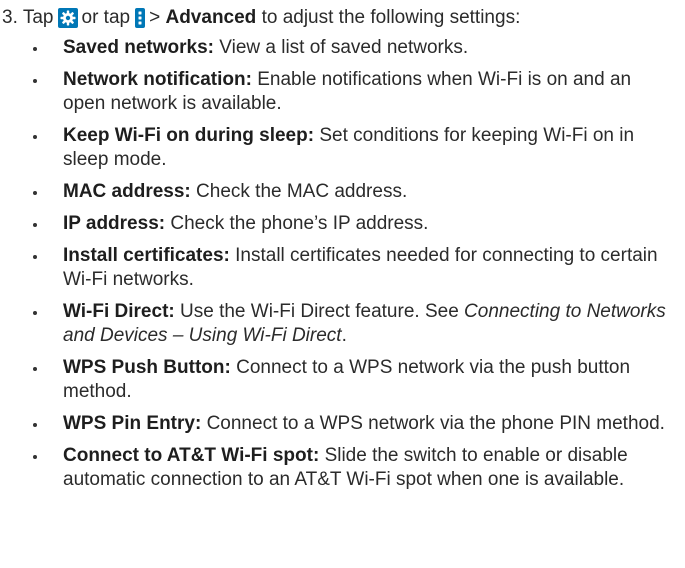 The image size is (685, 568). Describe the element at coordinates (191, 455) in the screenshot. I see `item-term: Connect to AT&T Wi-Fi spot:` at that location.